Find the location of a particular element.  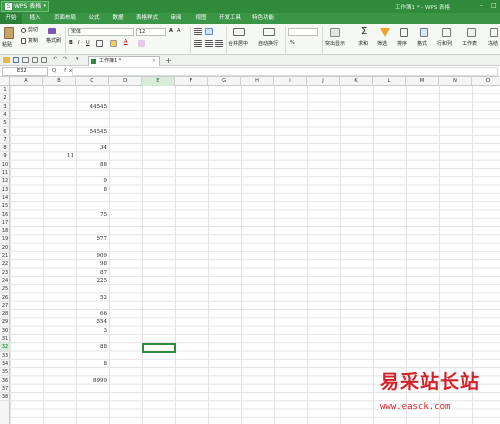

number-format-select is located at coordinates (303, 32).